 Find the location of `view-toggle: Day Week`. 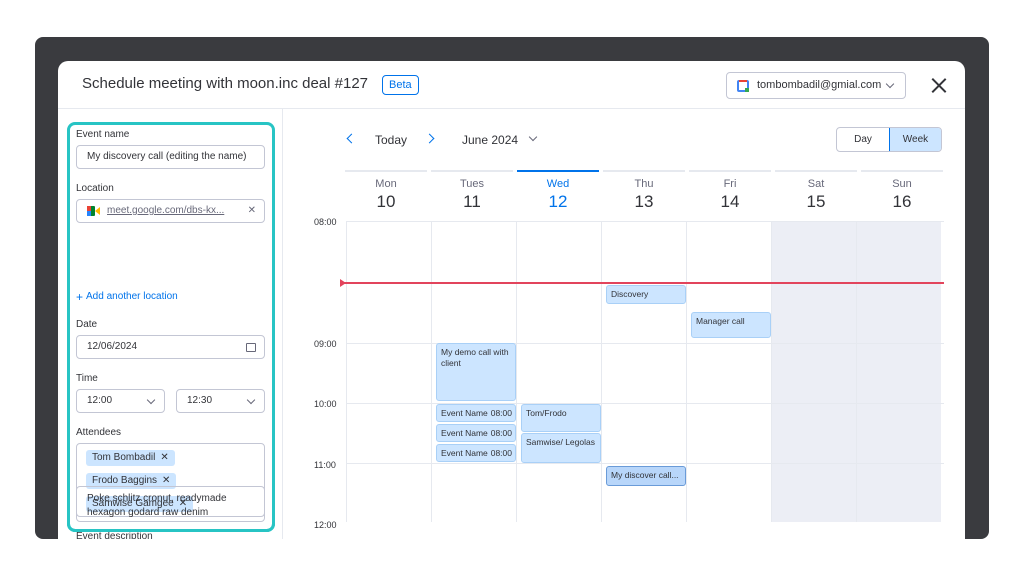

view-toggle: Day Week is located at coordinates (889, 139).